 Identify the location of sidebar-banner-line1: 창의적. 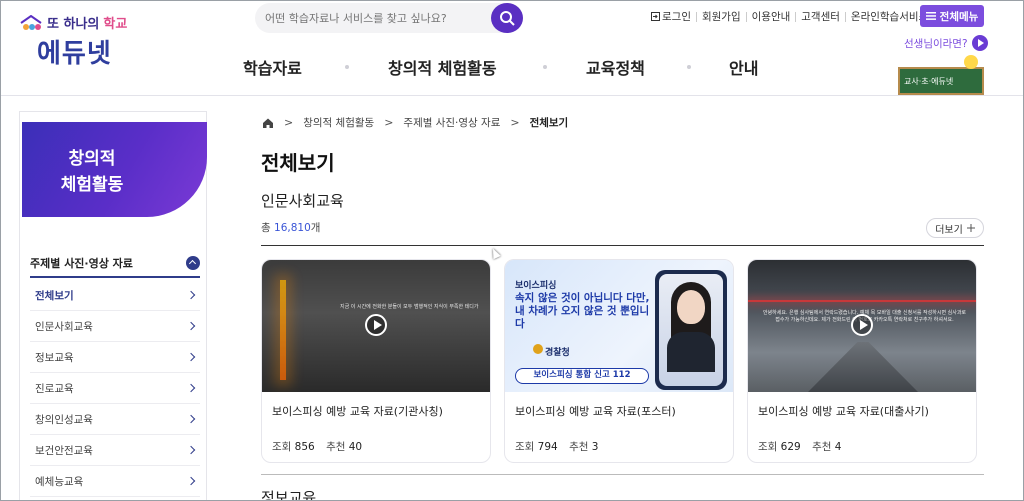
(92, 159).